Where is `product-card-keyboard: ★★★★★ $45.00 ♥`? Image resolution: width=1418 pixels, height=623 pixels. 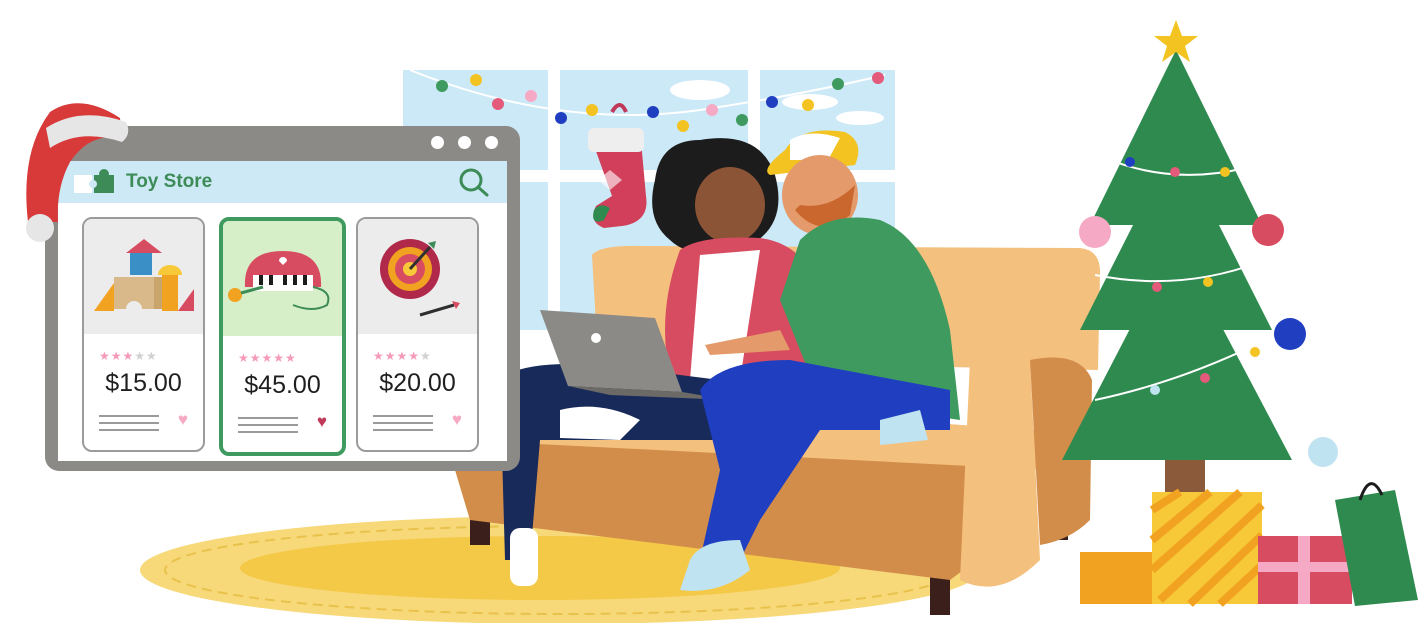
product-card-keyboard: ★★★★★ $45.00 ♥ is located at coordinates (282, 336).